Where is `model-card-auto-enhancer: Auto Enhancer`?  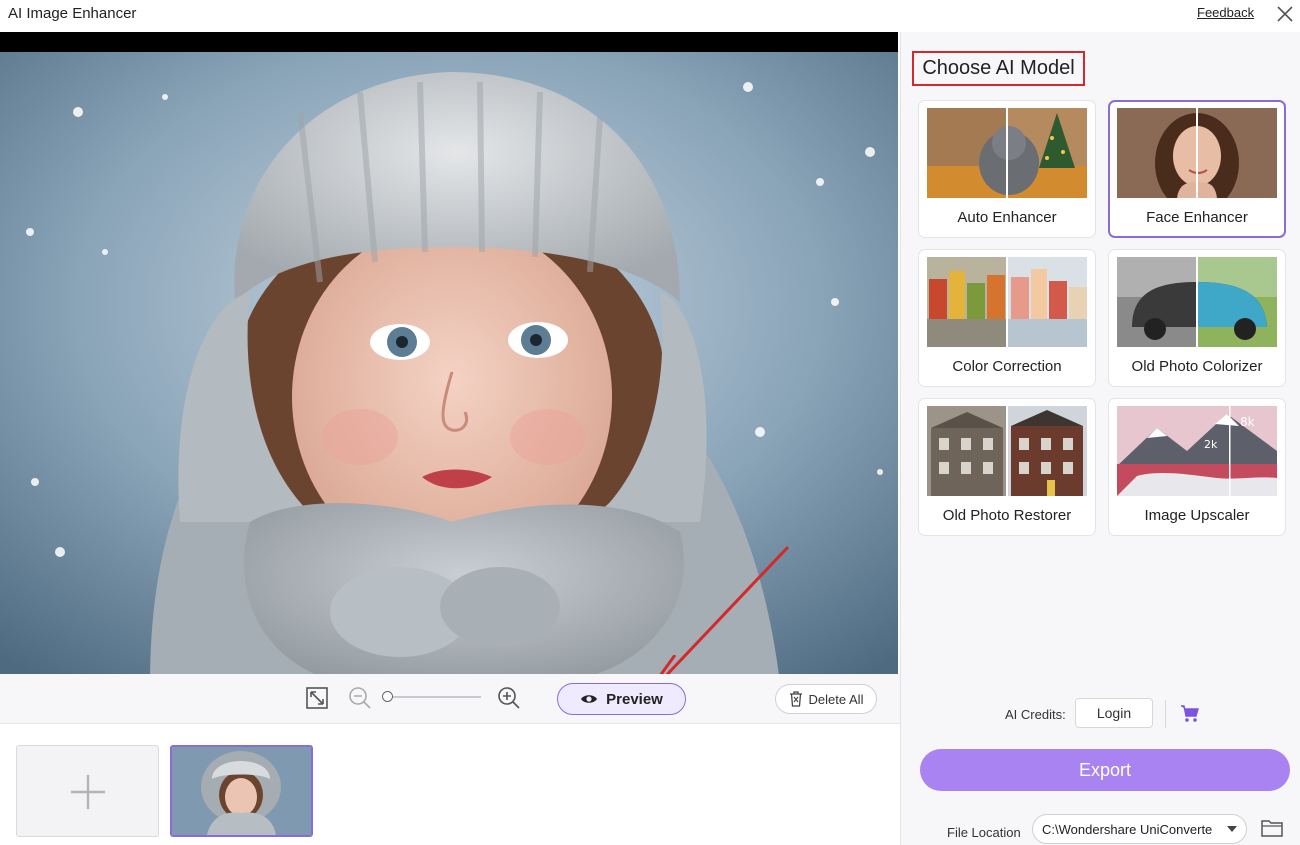
model-card-auto-enhancer: Auto Enhancer is located at coordinates (1007, 169).